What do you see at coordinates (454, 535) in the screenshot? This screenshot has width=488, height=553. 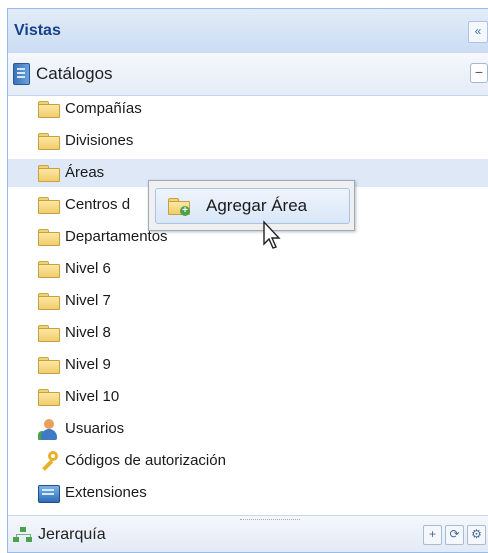 I see `refresh-icon: ⟳` at bounding box center [454, 535].